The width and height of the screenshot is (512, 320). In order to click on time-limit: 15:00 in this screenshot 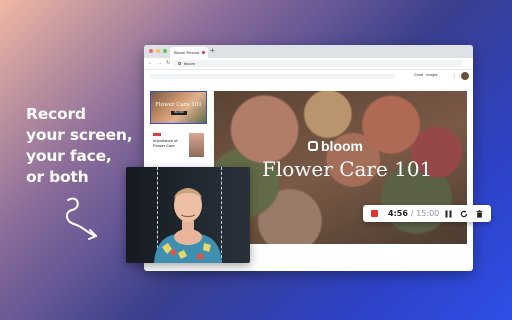, I will do `click(428, 213)`.